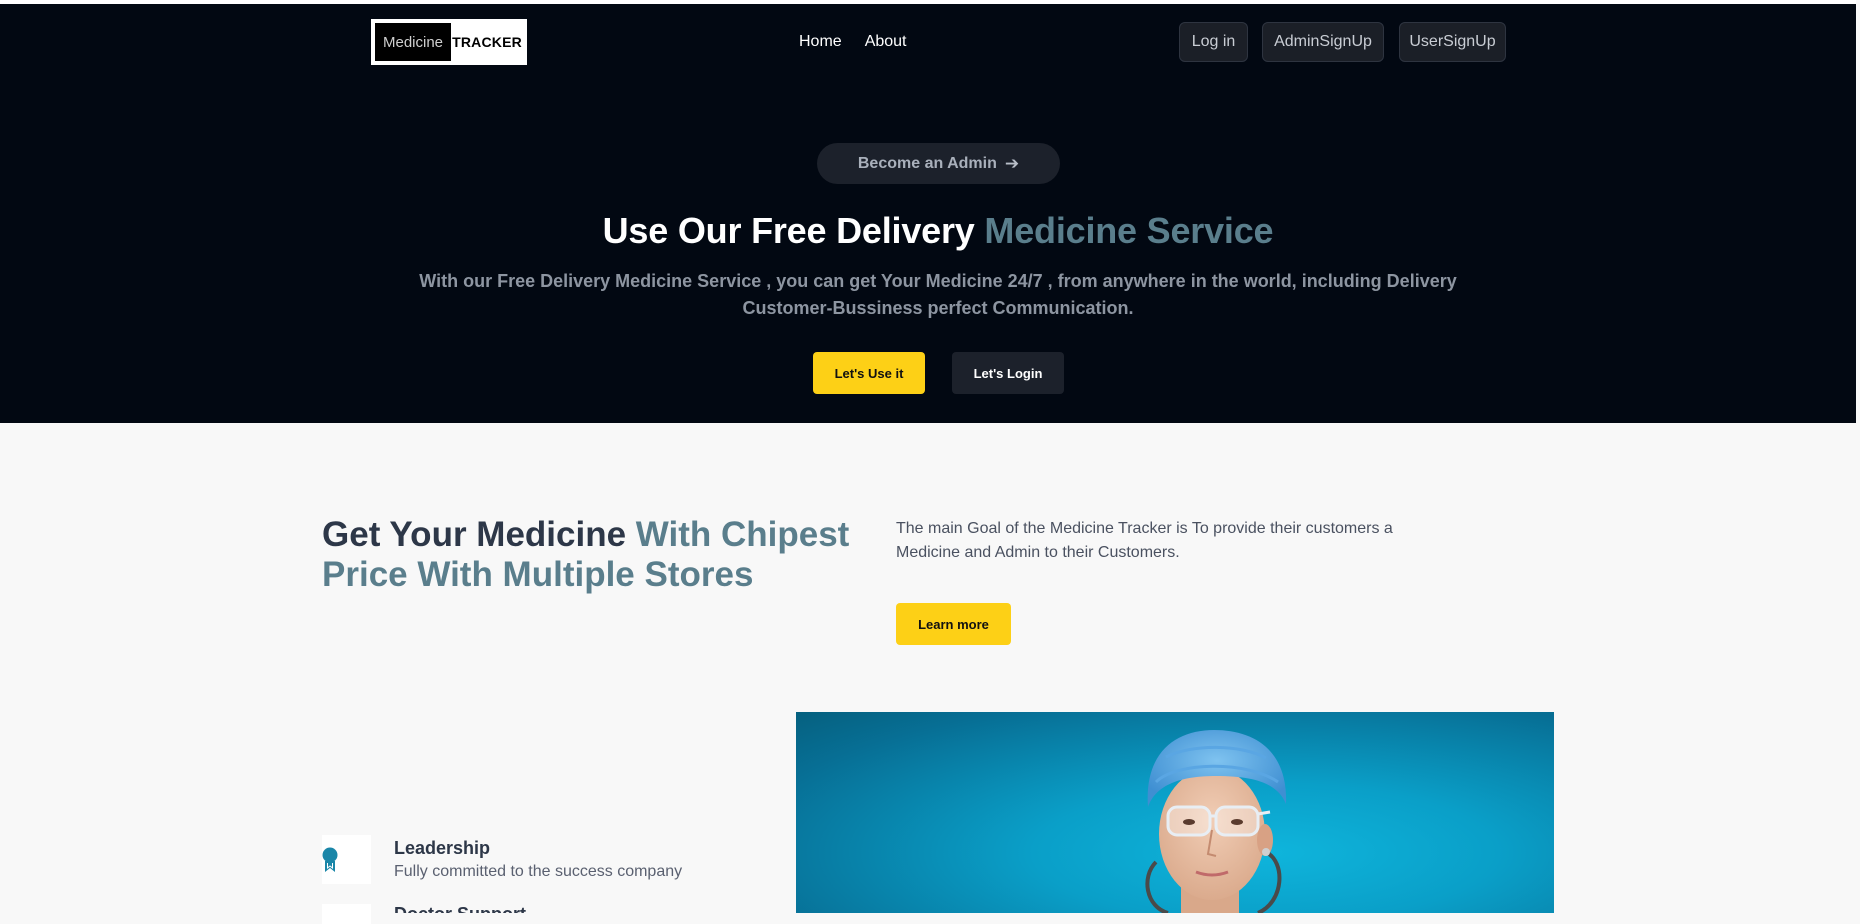 Image resolution: width=1860 pixels, height=924 pixels. Describe the element at coordinates (346, 859) in the screenshot. I see `leadership-feature-icon-box` at that location.